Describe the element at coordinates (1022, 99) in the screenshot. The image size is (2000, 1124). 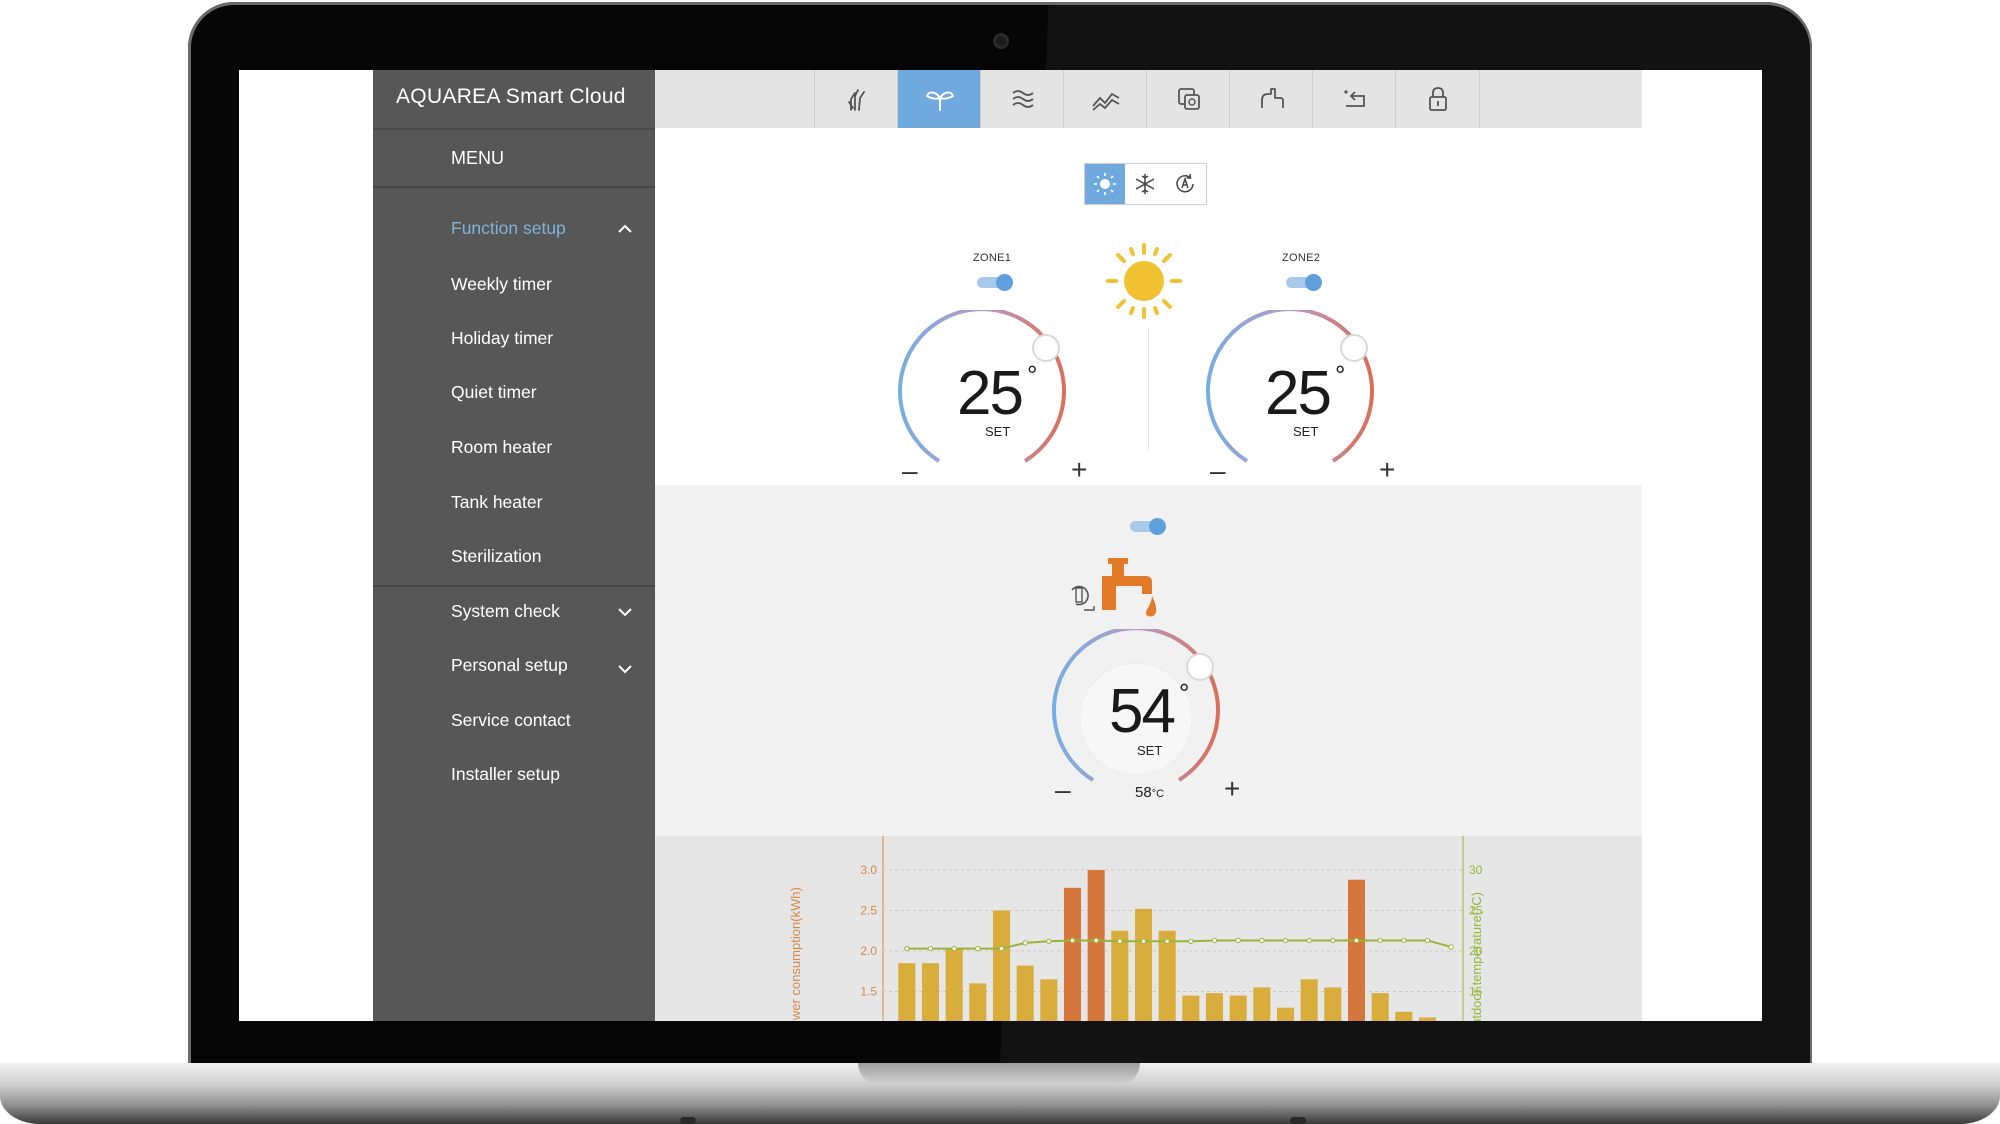
I see `tab-waves` at that location.